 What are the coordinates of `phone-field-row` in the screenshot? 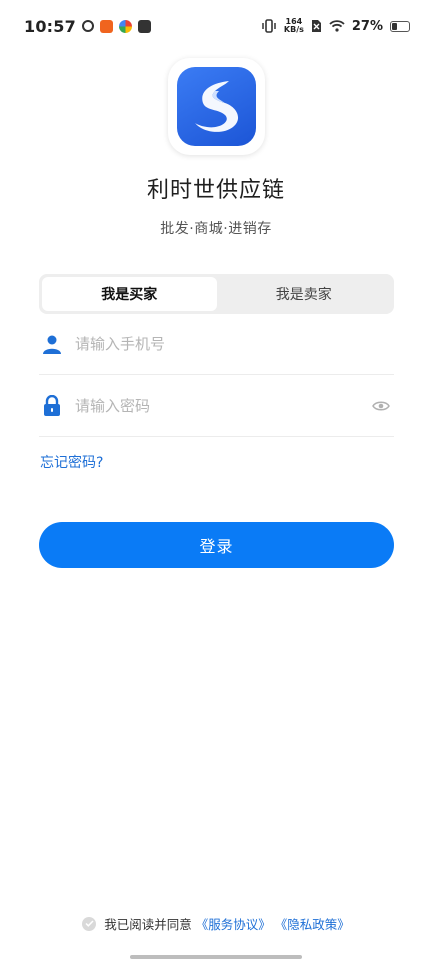 It's located at (216, 344).